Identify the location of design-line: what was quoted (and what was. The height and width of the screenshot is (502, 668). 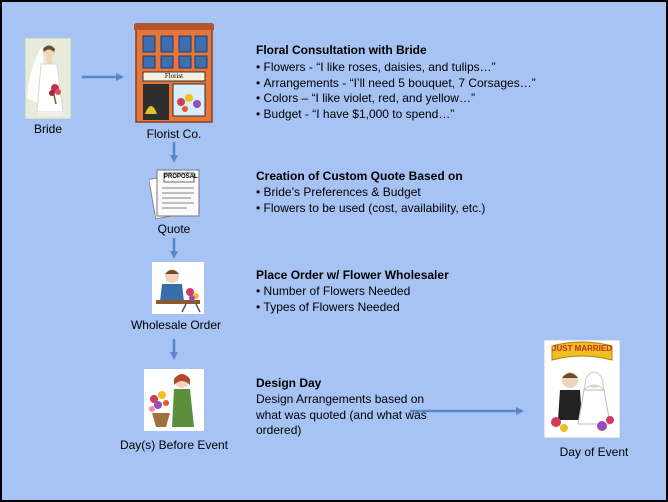
(341, 414).